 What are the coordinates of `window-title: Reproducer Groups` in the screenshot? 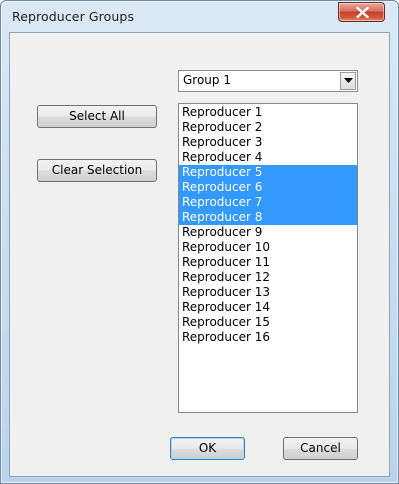 It's located at (73, 16).